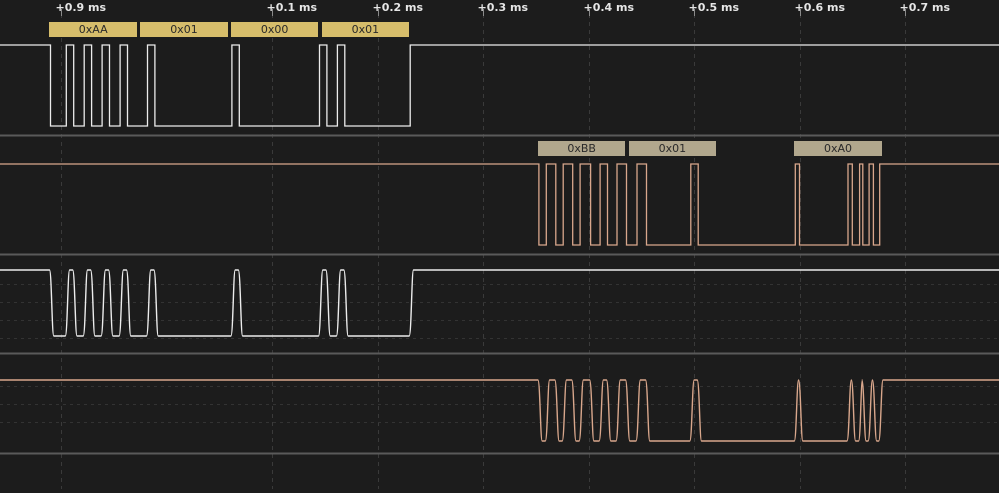 The image size is (999, 493). Describe the element at coordinates (292, 7) in the screenshot. I see `tick-label: +0.1 ms` at that location.